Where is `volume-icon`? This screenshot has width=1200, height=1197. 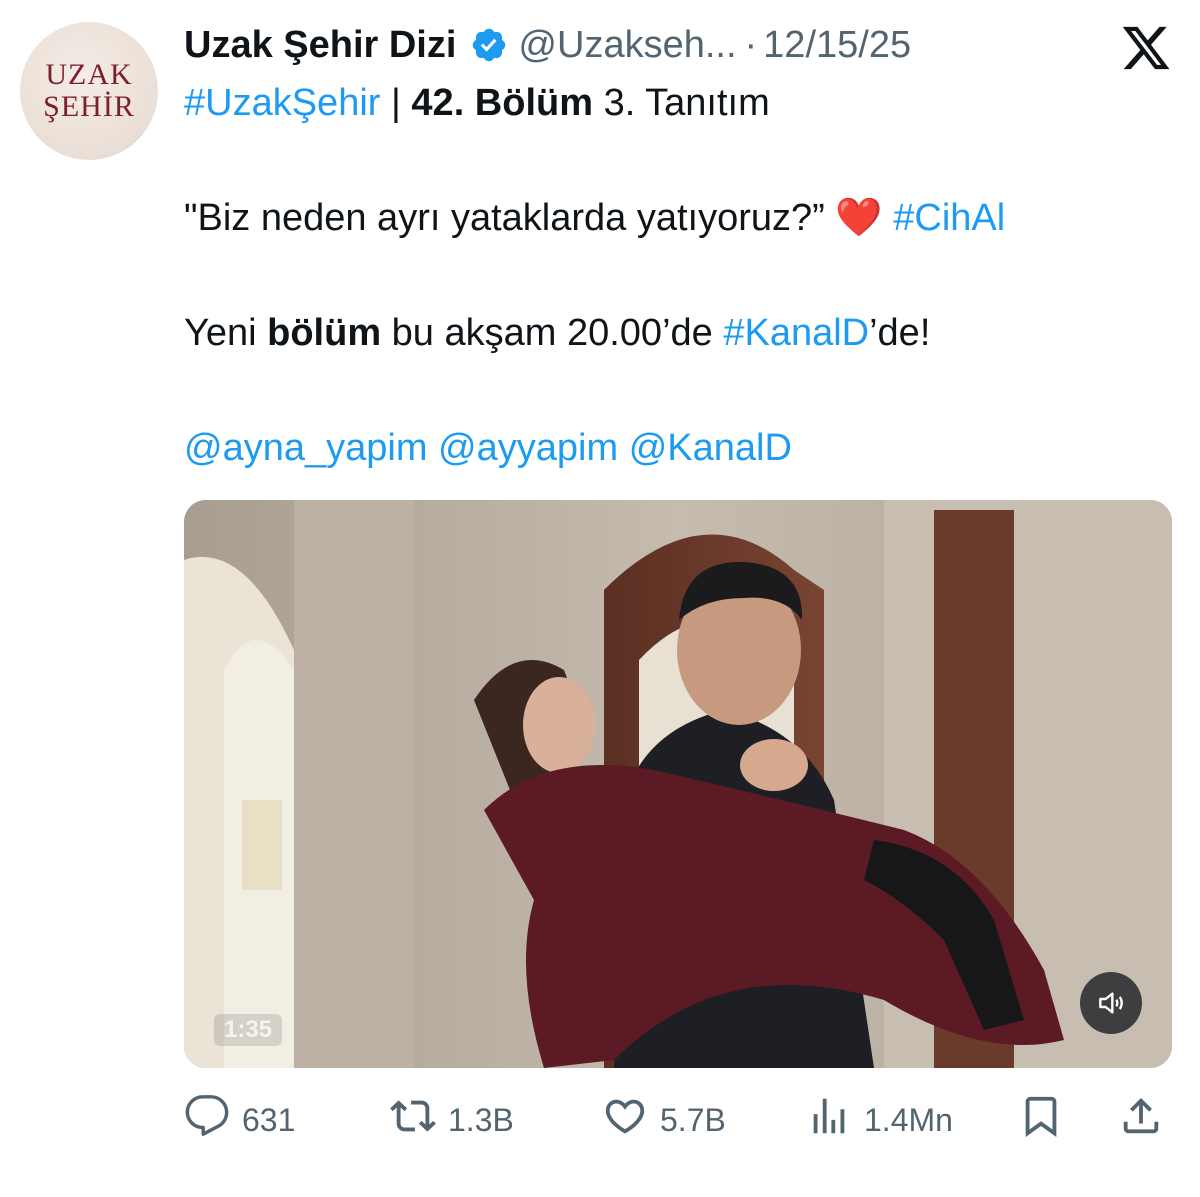
volume-icon is located at coordinates (1111, 1003).